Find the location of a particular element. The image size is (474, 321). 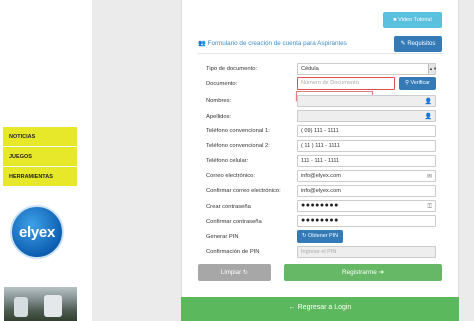

envelope-icon: ✉ is located at coordinates (429, 177).